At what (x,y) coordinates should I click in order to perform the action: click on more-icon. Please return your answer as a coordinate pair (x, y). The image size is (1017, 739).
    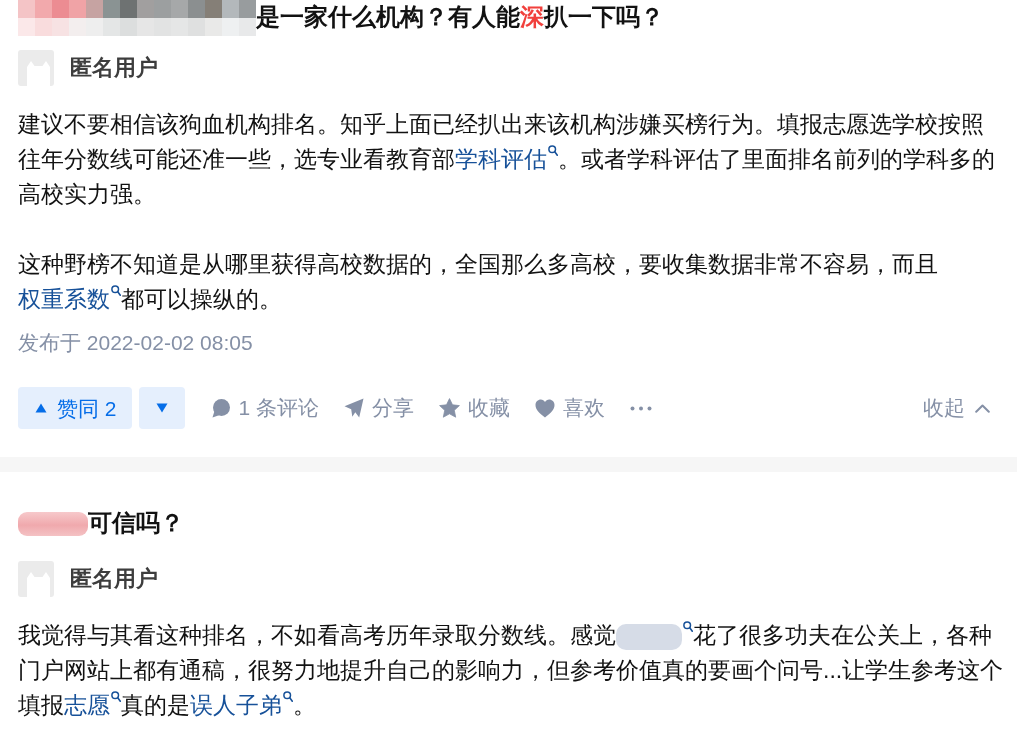
    Looking at the image, I should click on (641, 408).